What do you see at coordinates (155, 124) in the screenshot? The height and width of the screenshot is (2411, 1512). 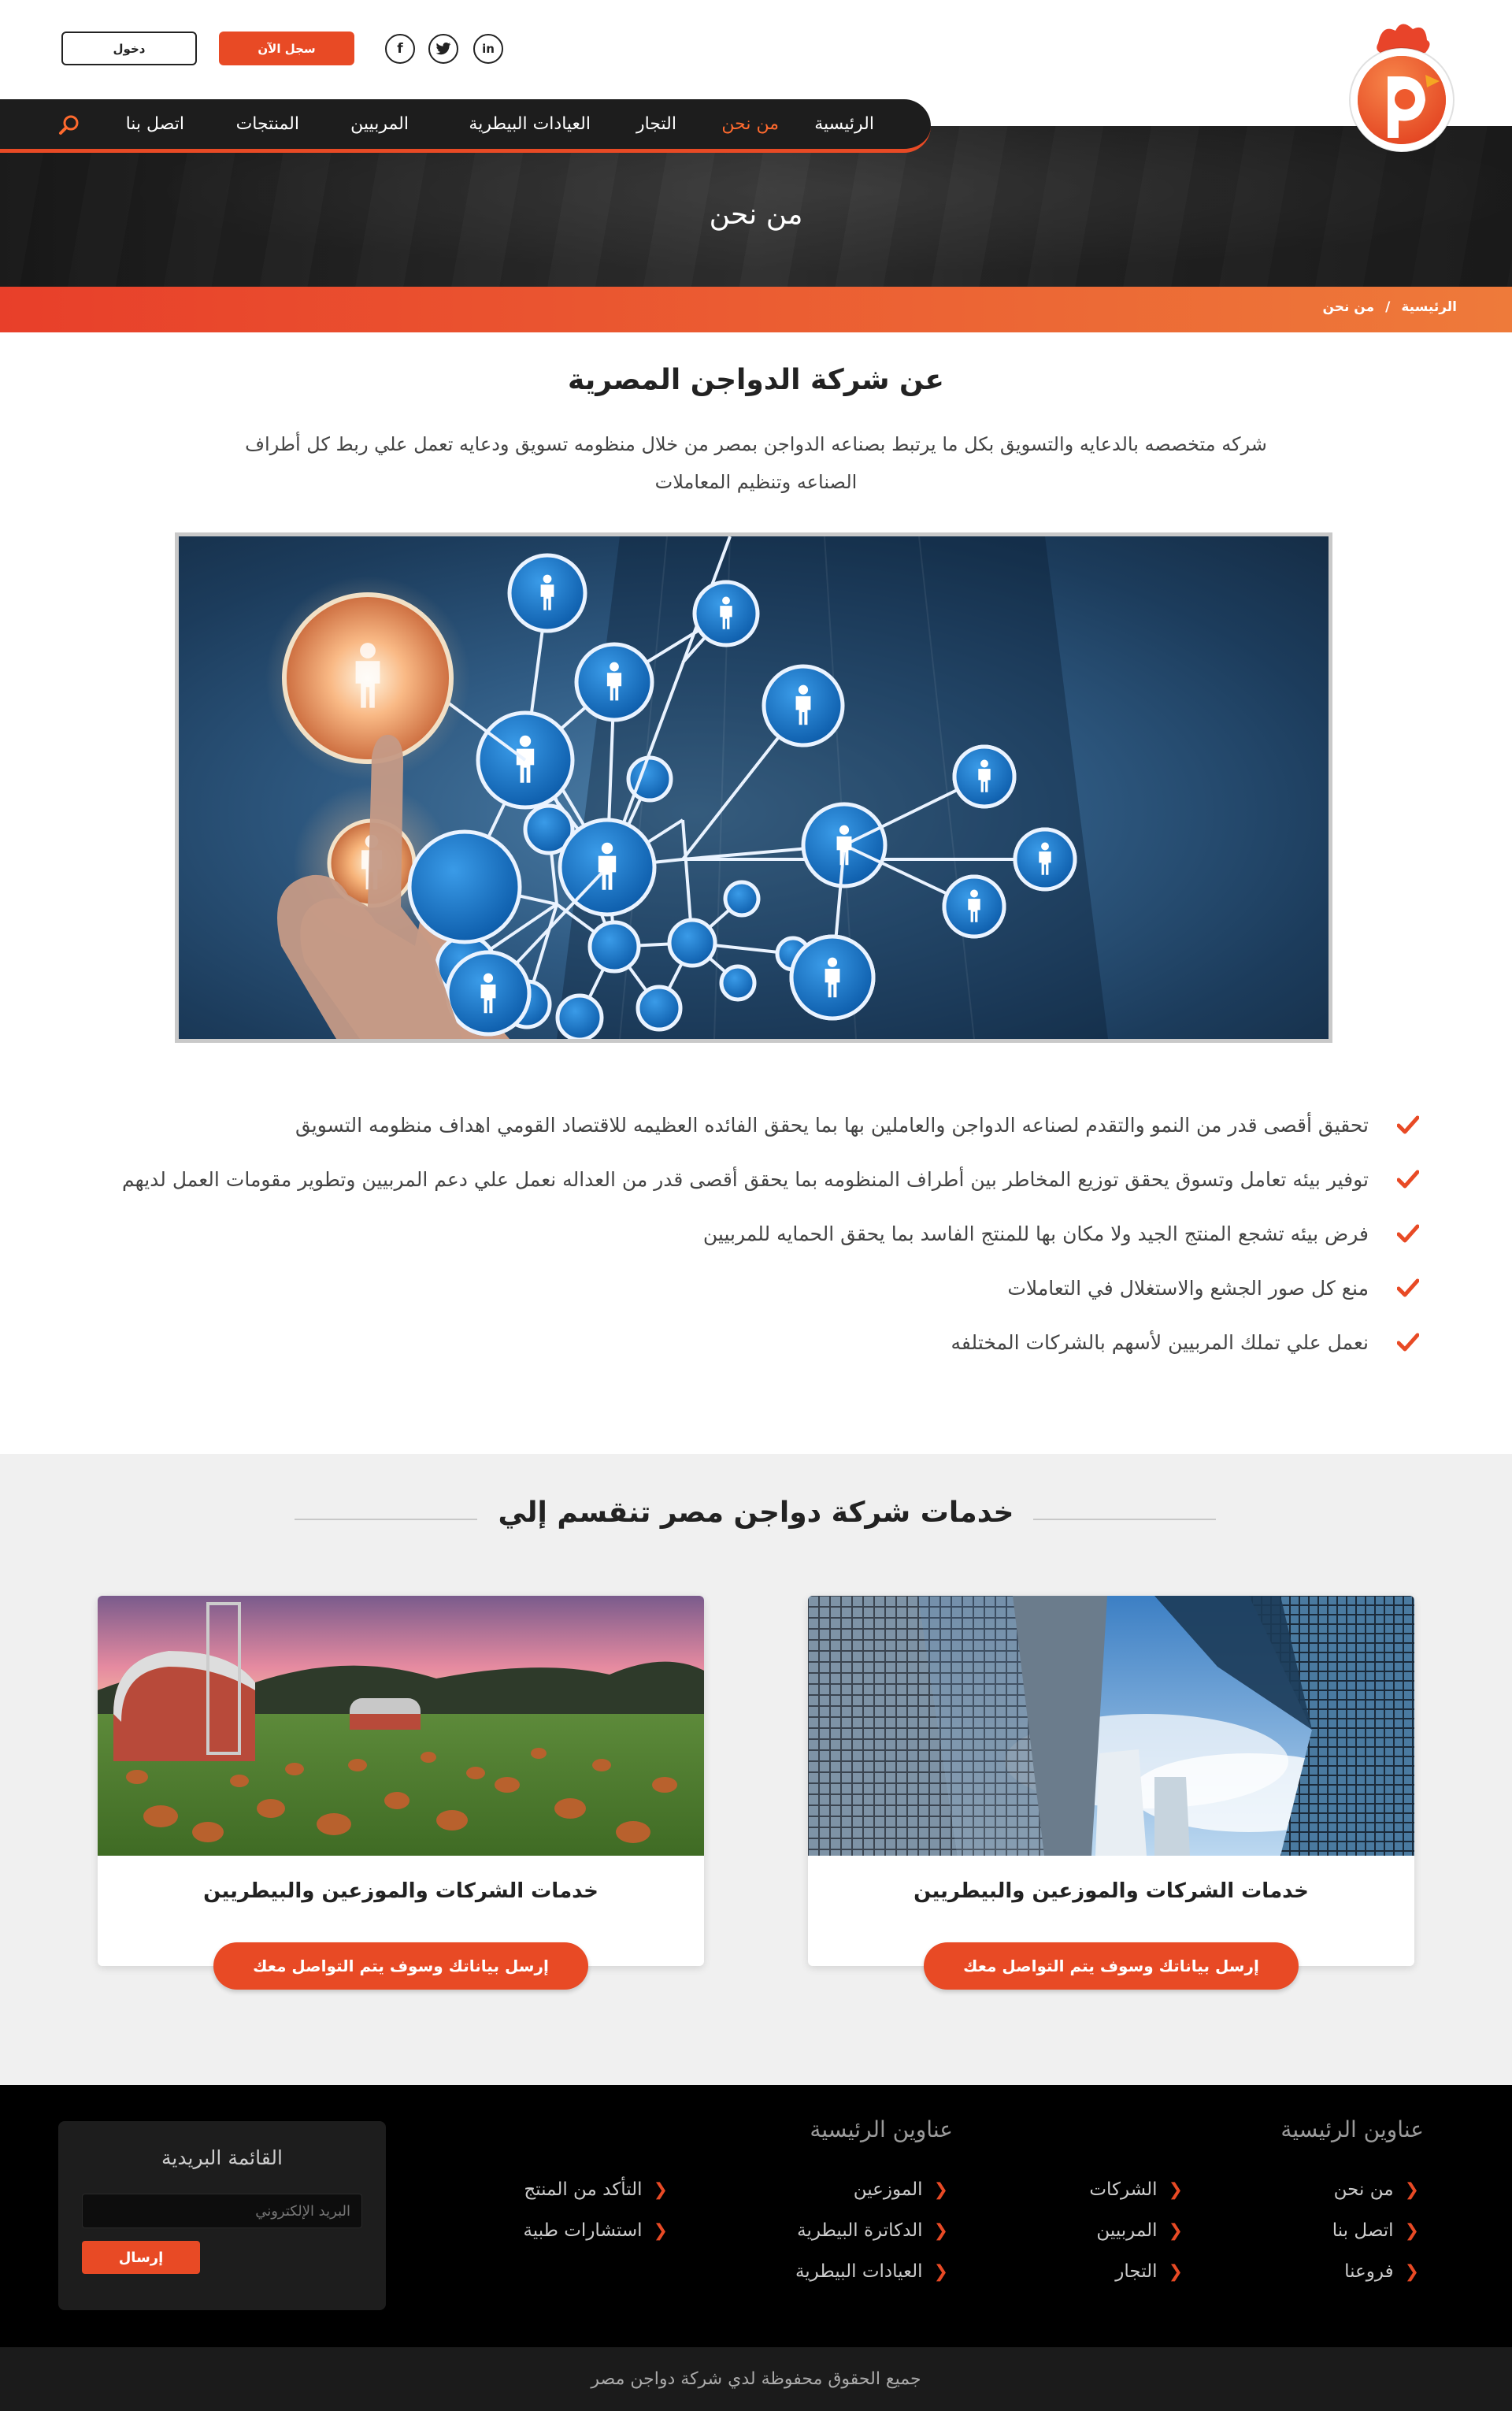 I see `nav-item-contact: اتصل بنا` at bounding box center [155, 124].